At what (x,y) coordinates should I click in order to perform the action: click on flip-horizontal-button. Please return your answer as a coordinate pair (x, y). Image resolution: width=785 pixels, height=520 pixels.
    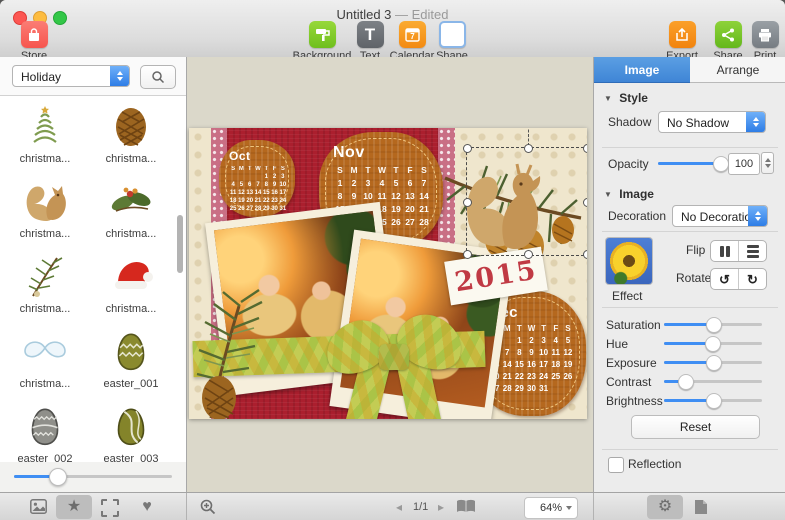
    Looking at the image, I should click on (724, 251).